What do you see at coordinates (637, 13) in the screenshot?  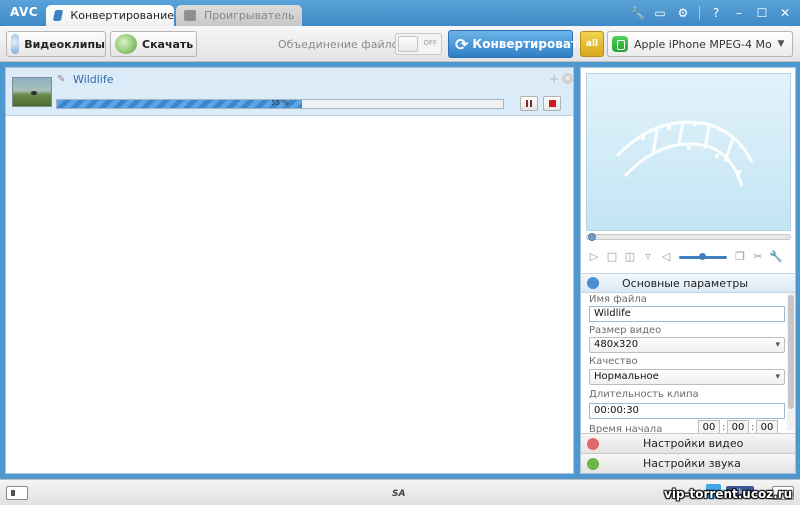 I see `tools-icon: 🔧` at bounding box center [637, 13].